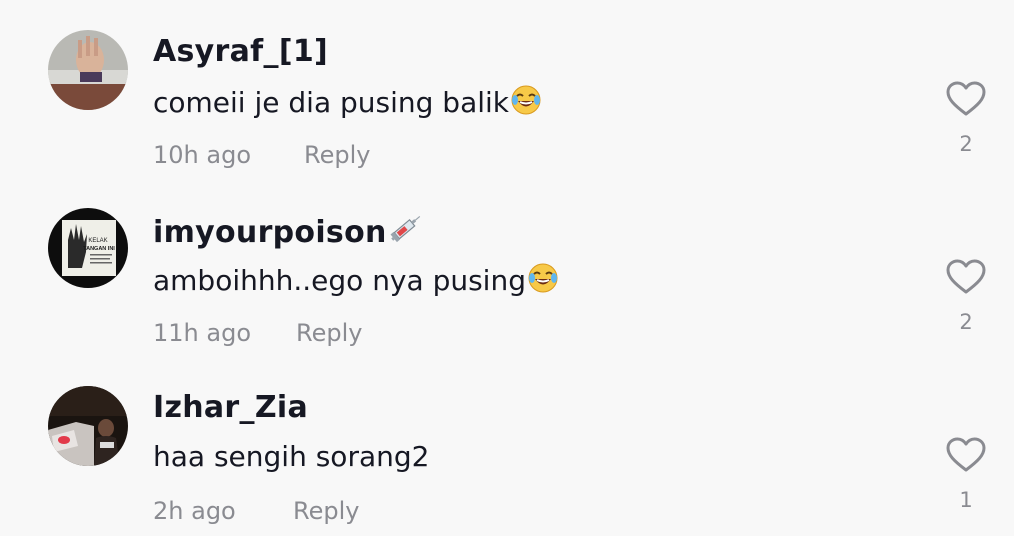  I want to click on like-count: 1, so click(966, 500).